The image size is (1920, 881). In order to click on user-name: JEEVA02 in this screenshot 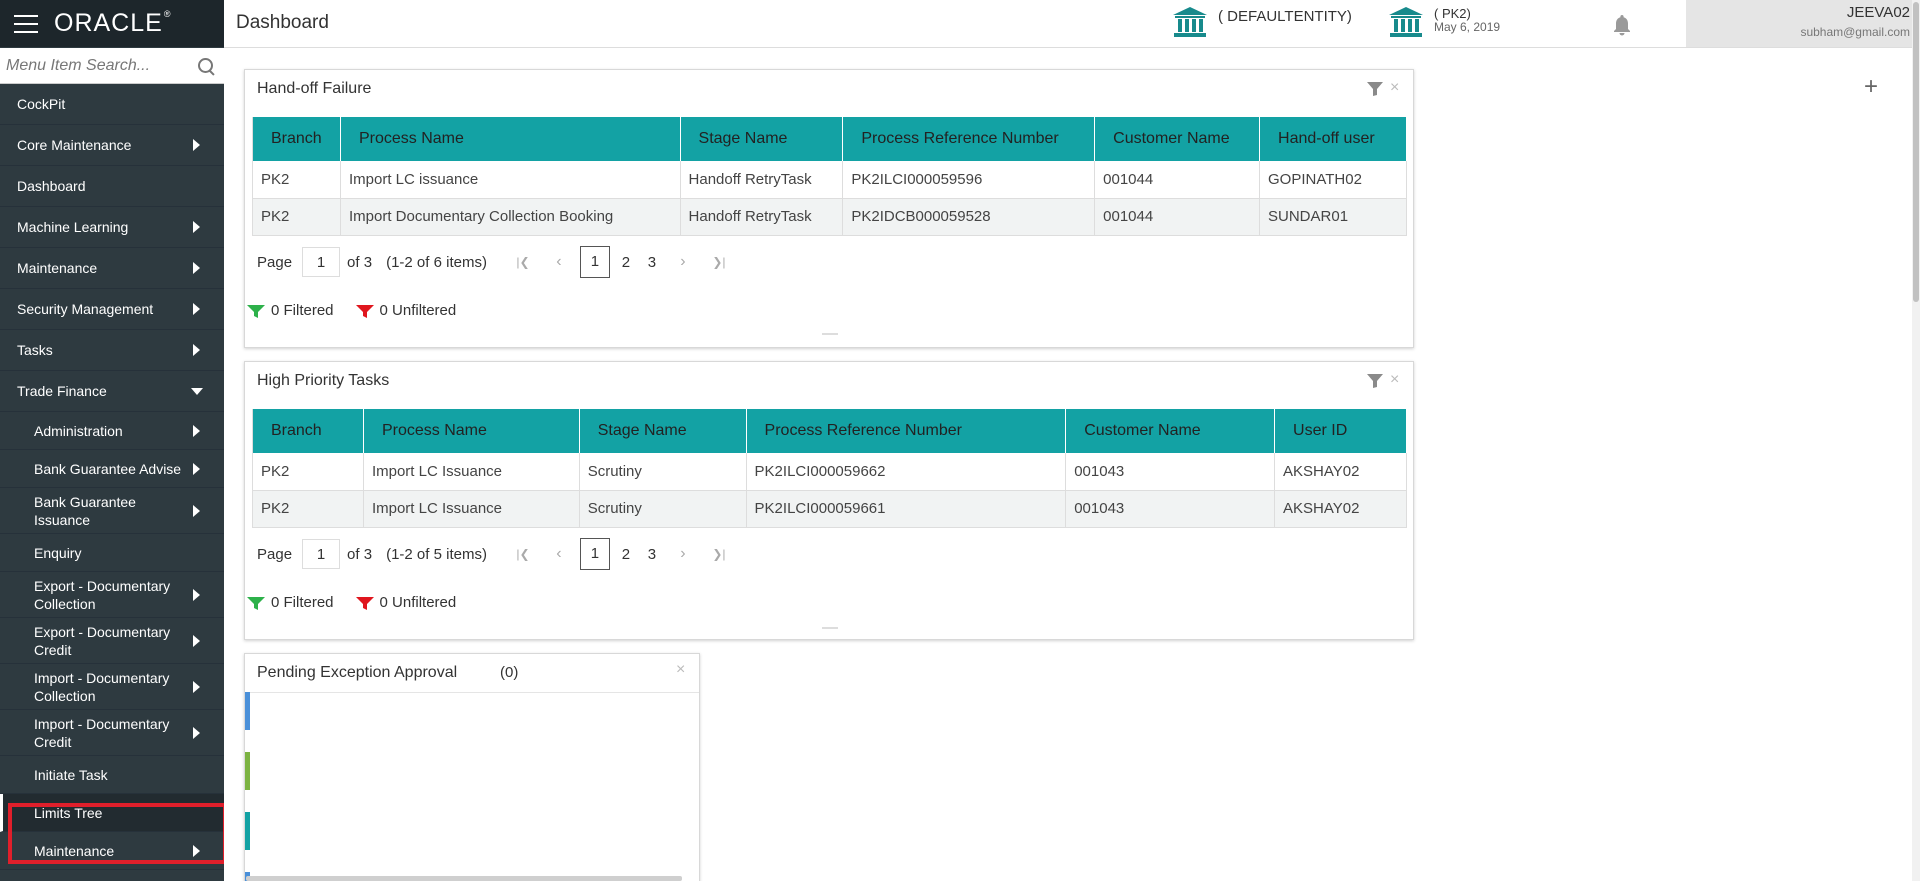, I will do `click(1878, 12)`.